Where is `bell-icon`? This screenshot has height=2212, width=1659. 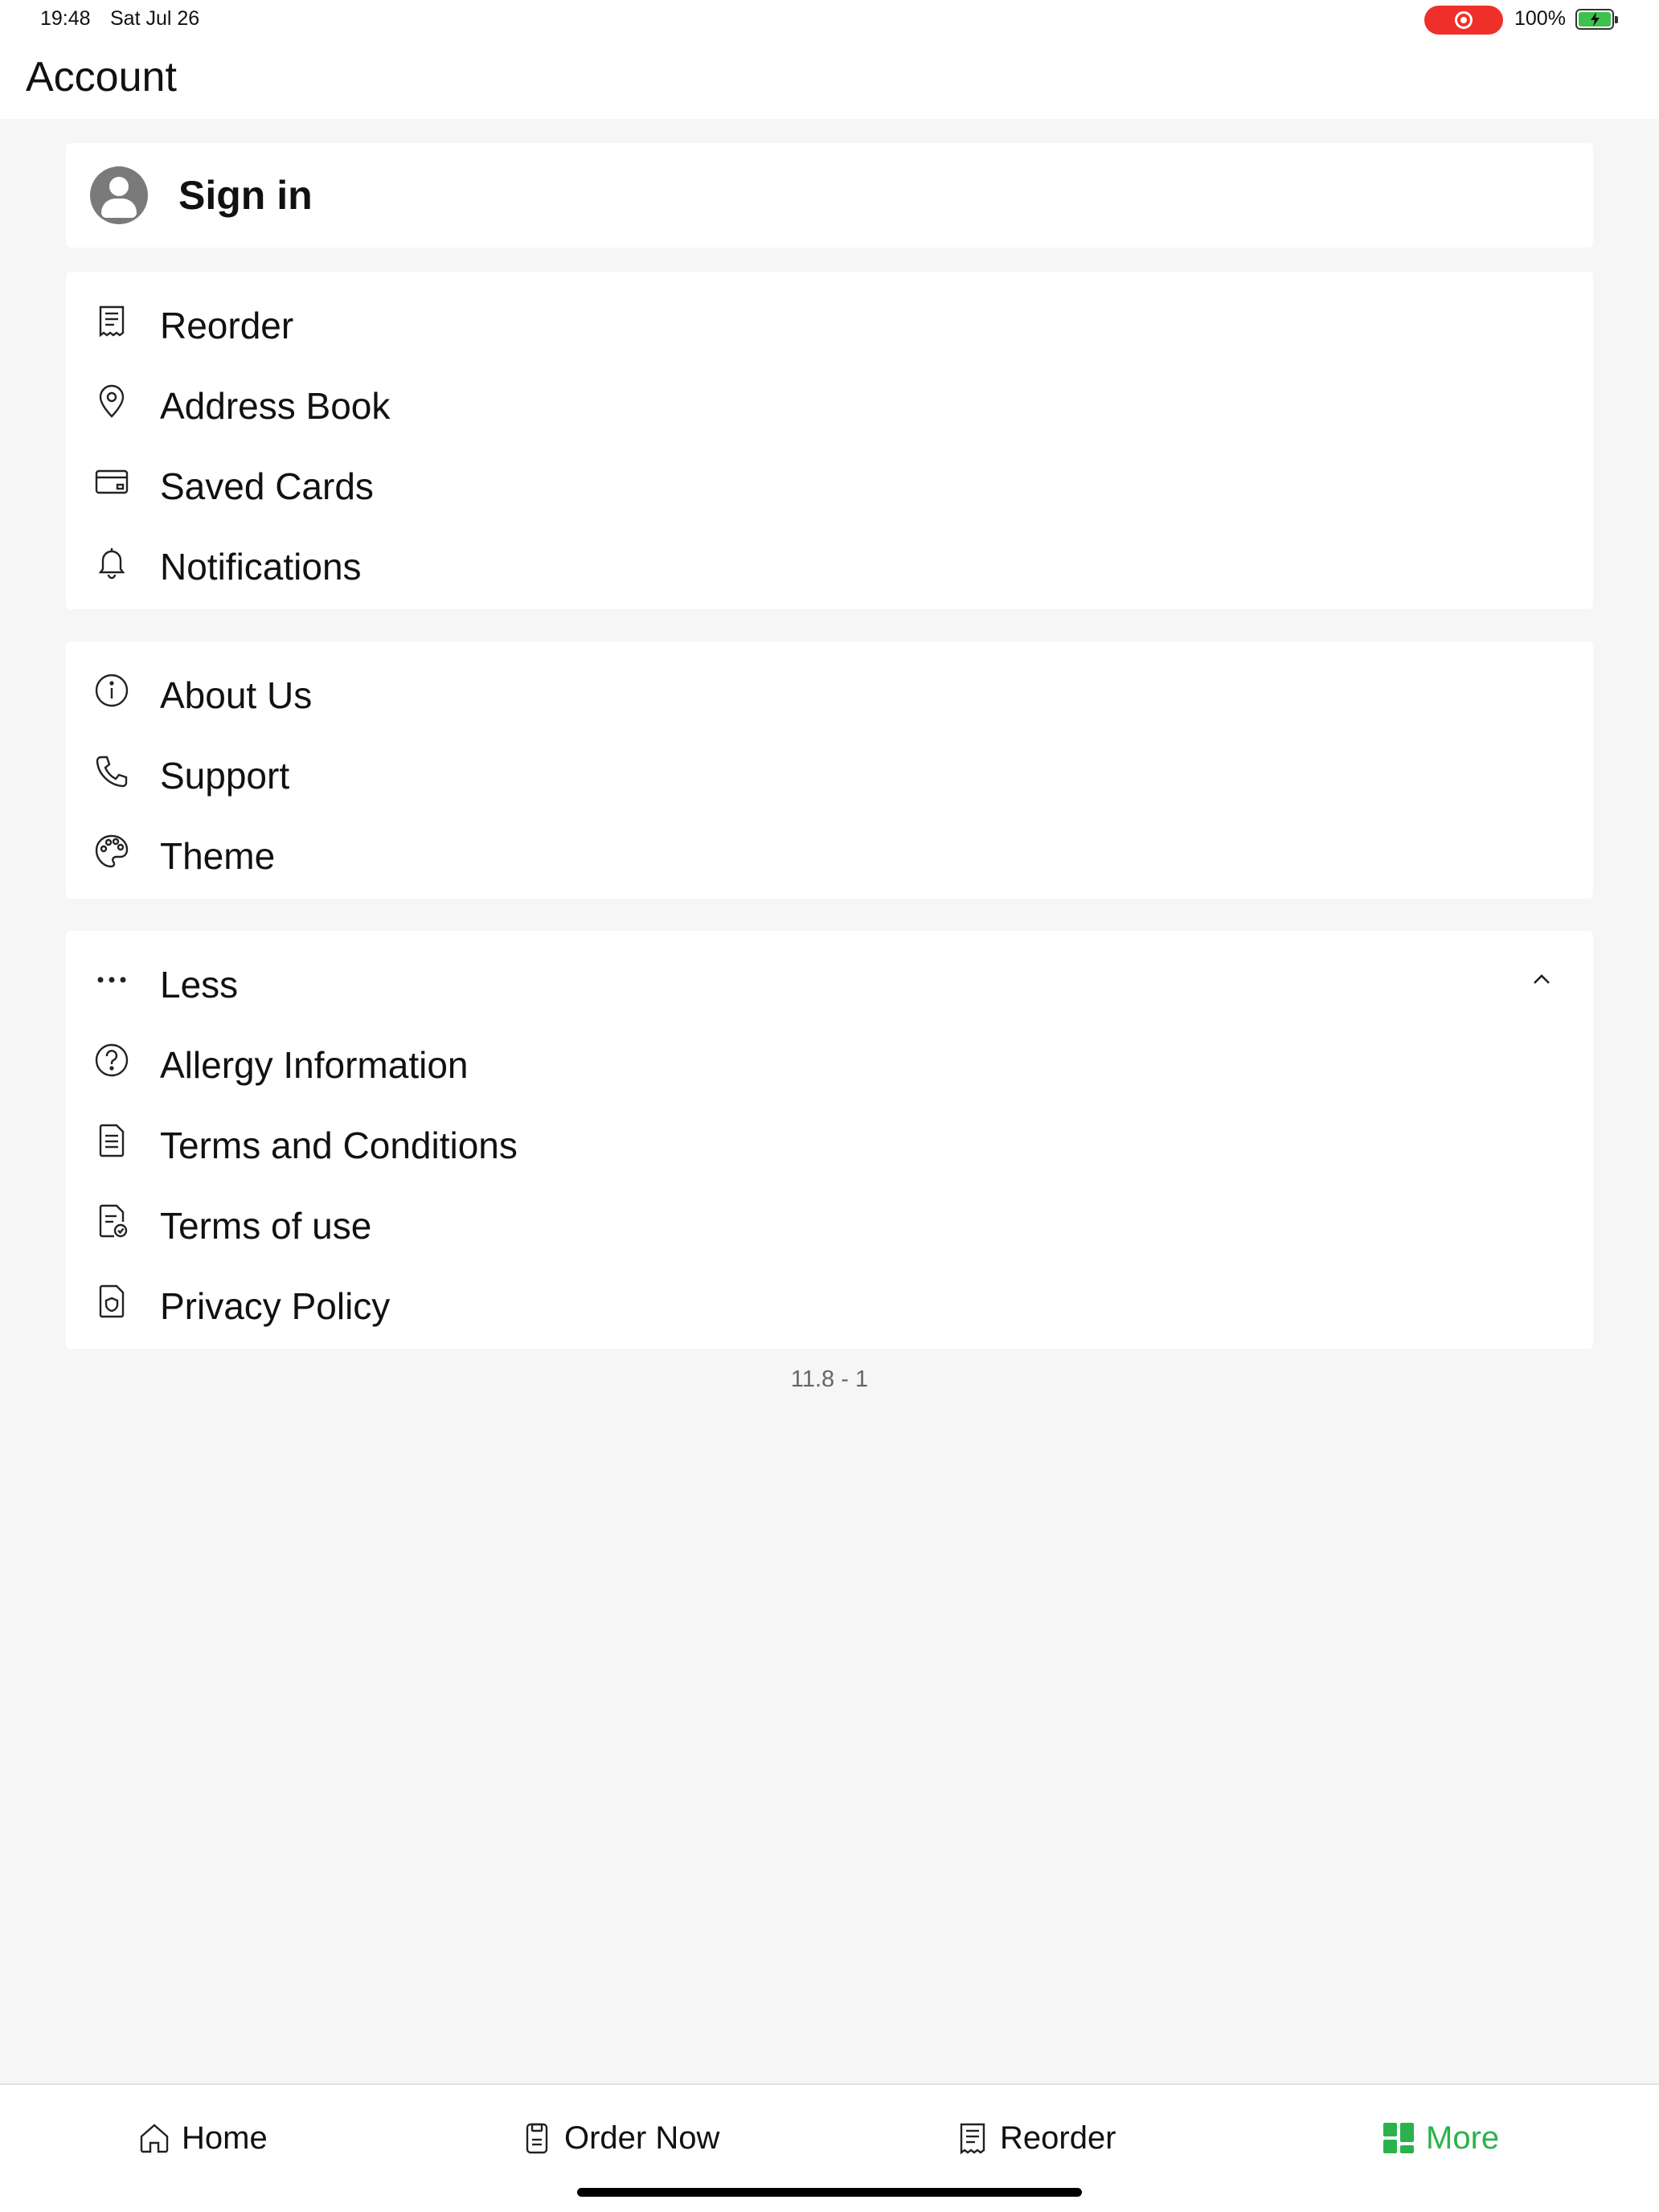 bell-icon is located at coordinates (111, 564).